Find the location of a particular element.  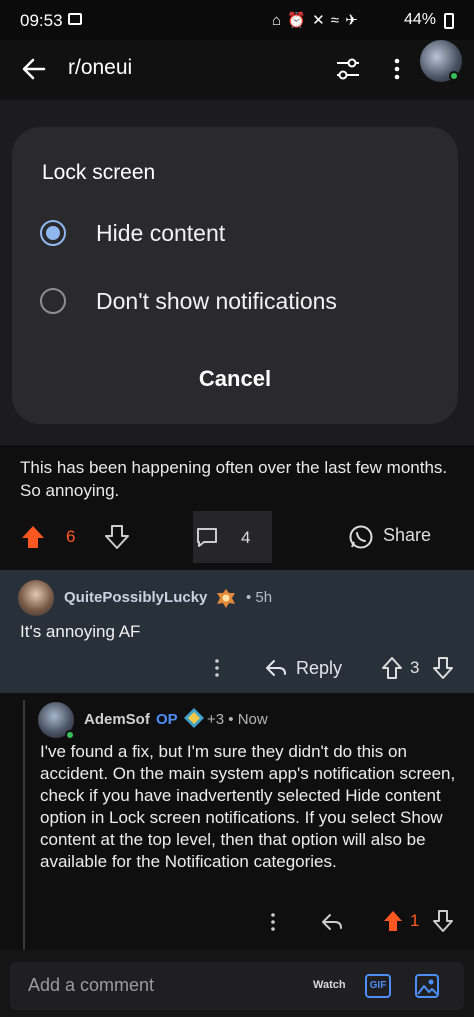

post-actions: 6 4 Share is located at coordinates (237, 537).